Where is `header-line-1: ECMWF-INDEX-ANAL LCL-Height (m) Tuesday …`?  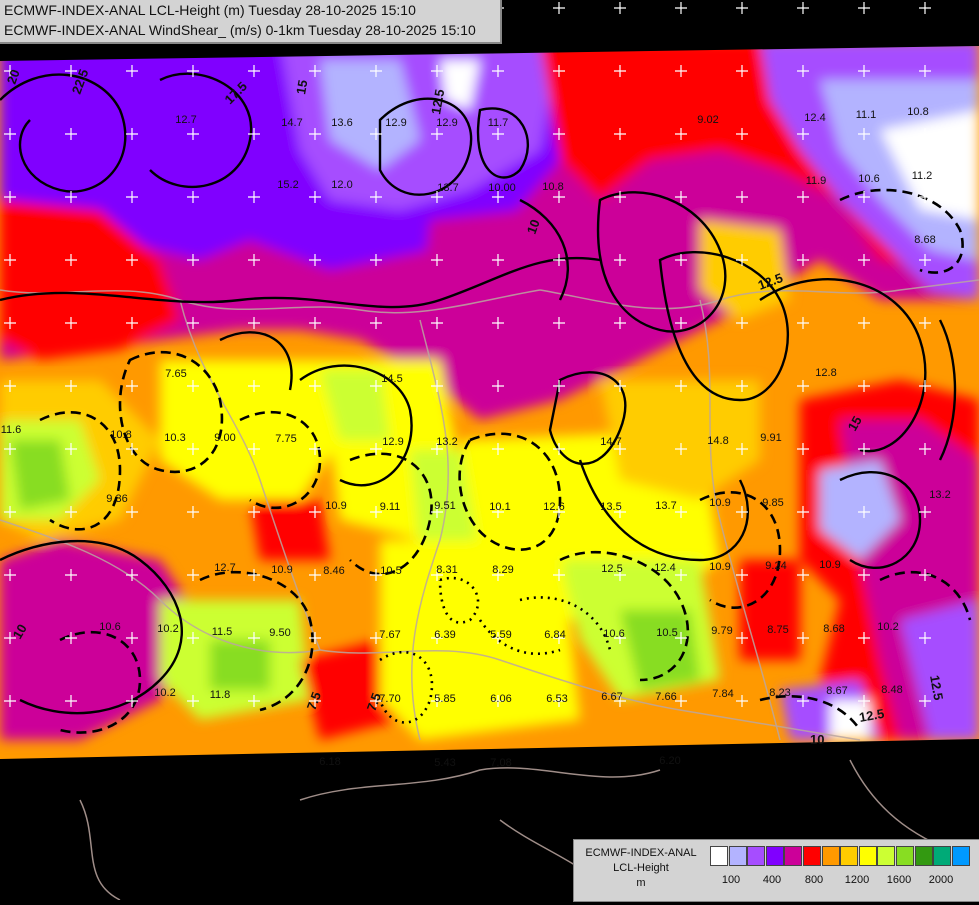
header-line-1: ECMWF-INDEX-ANAL LCL-Height (m) Tuesday … is located at coordinates (210, 10).